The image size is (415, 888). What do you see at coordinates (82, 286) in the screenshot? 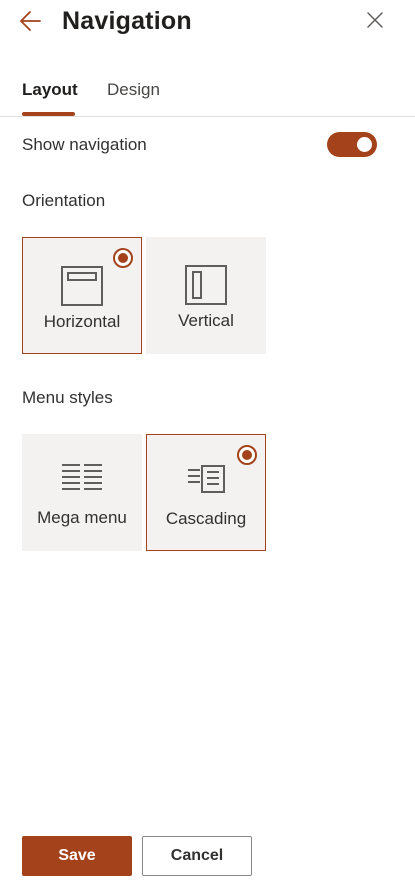
I see `horizontal-layout-icon` at bounding box center [82, 286].